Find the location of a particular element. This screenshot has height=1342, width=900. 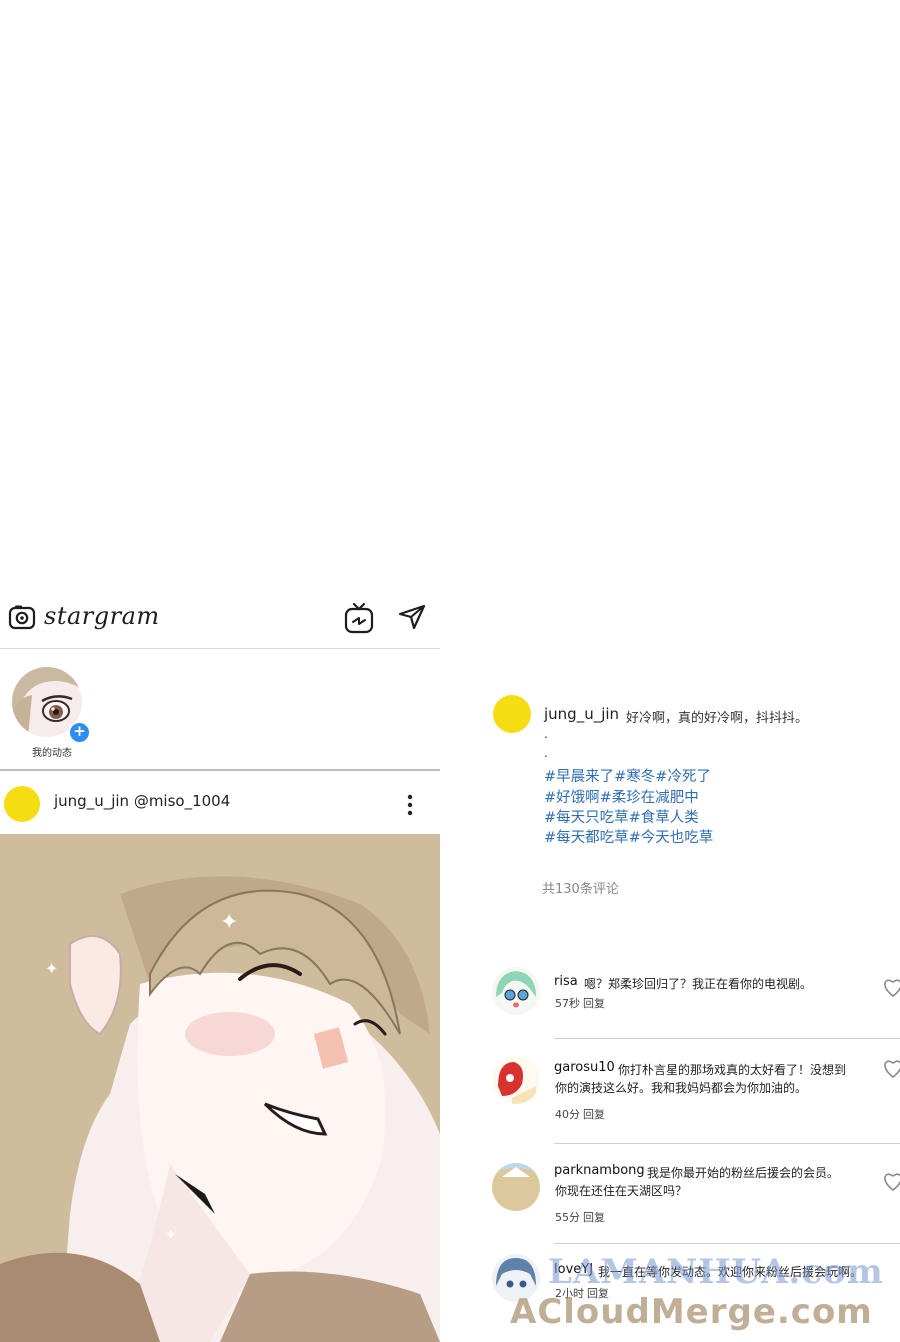

post-author-username: jung_u_jin @miso_1004 is located at coordinates (142, 801).